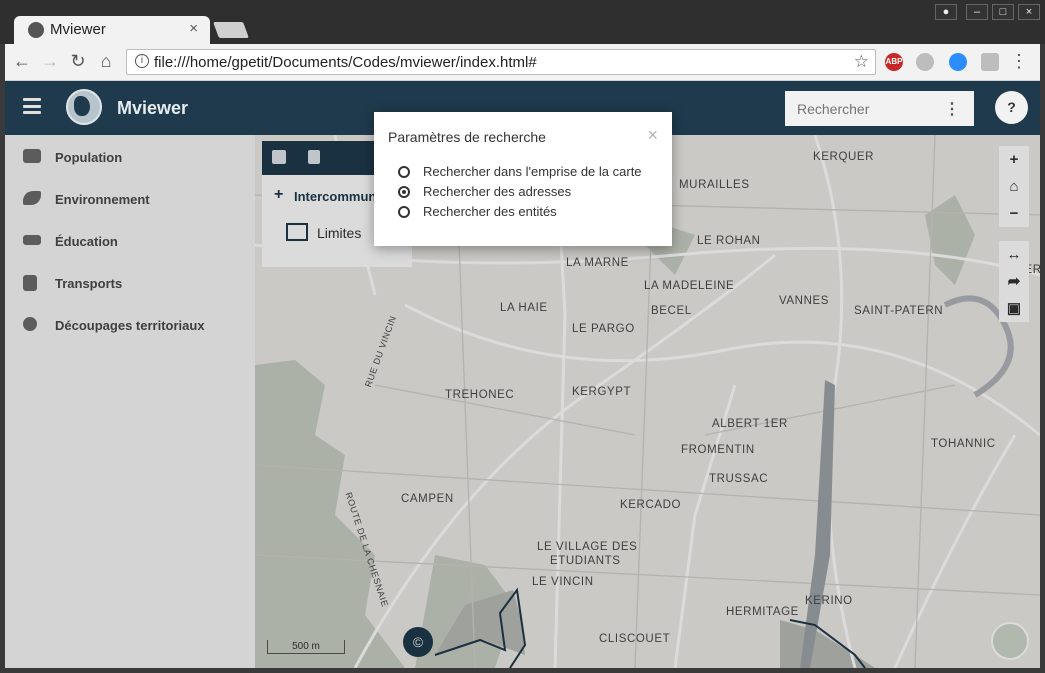 This screenshot has height=673, width=1045. I want to click on browser-menu-icon: ⋮, so click(1019, 61).